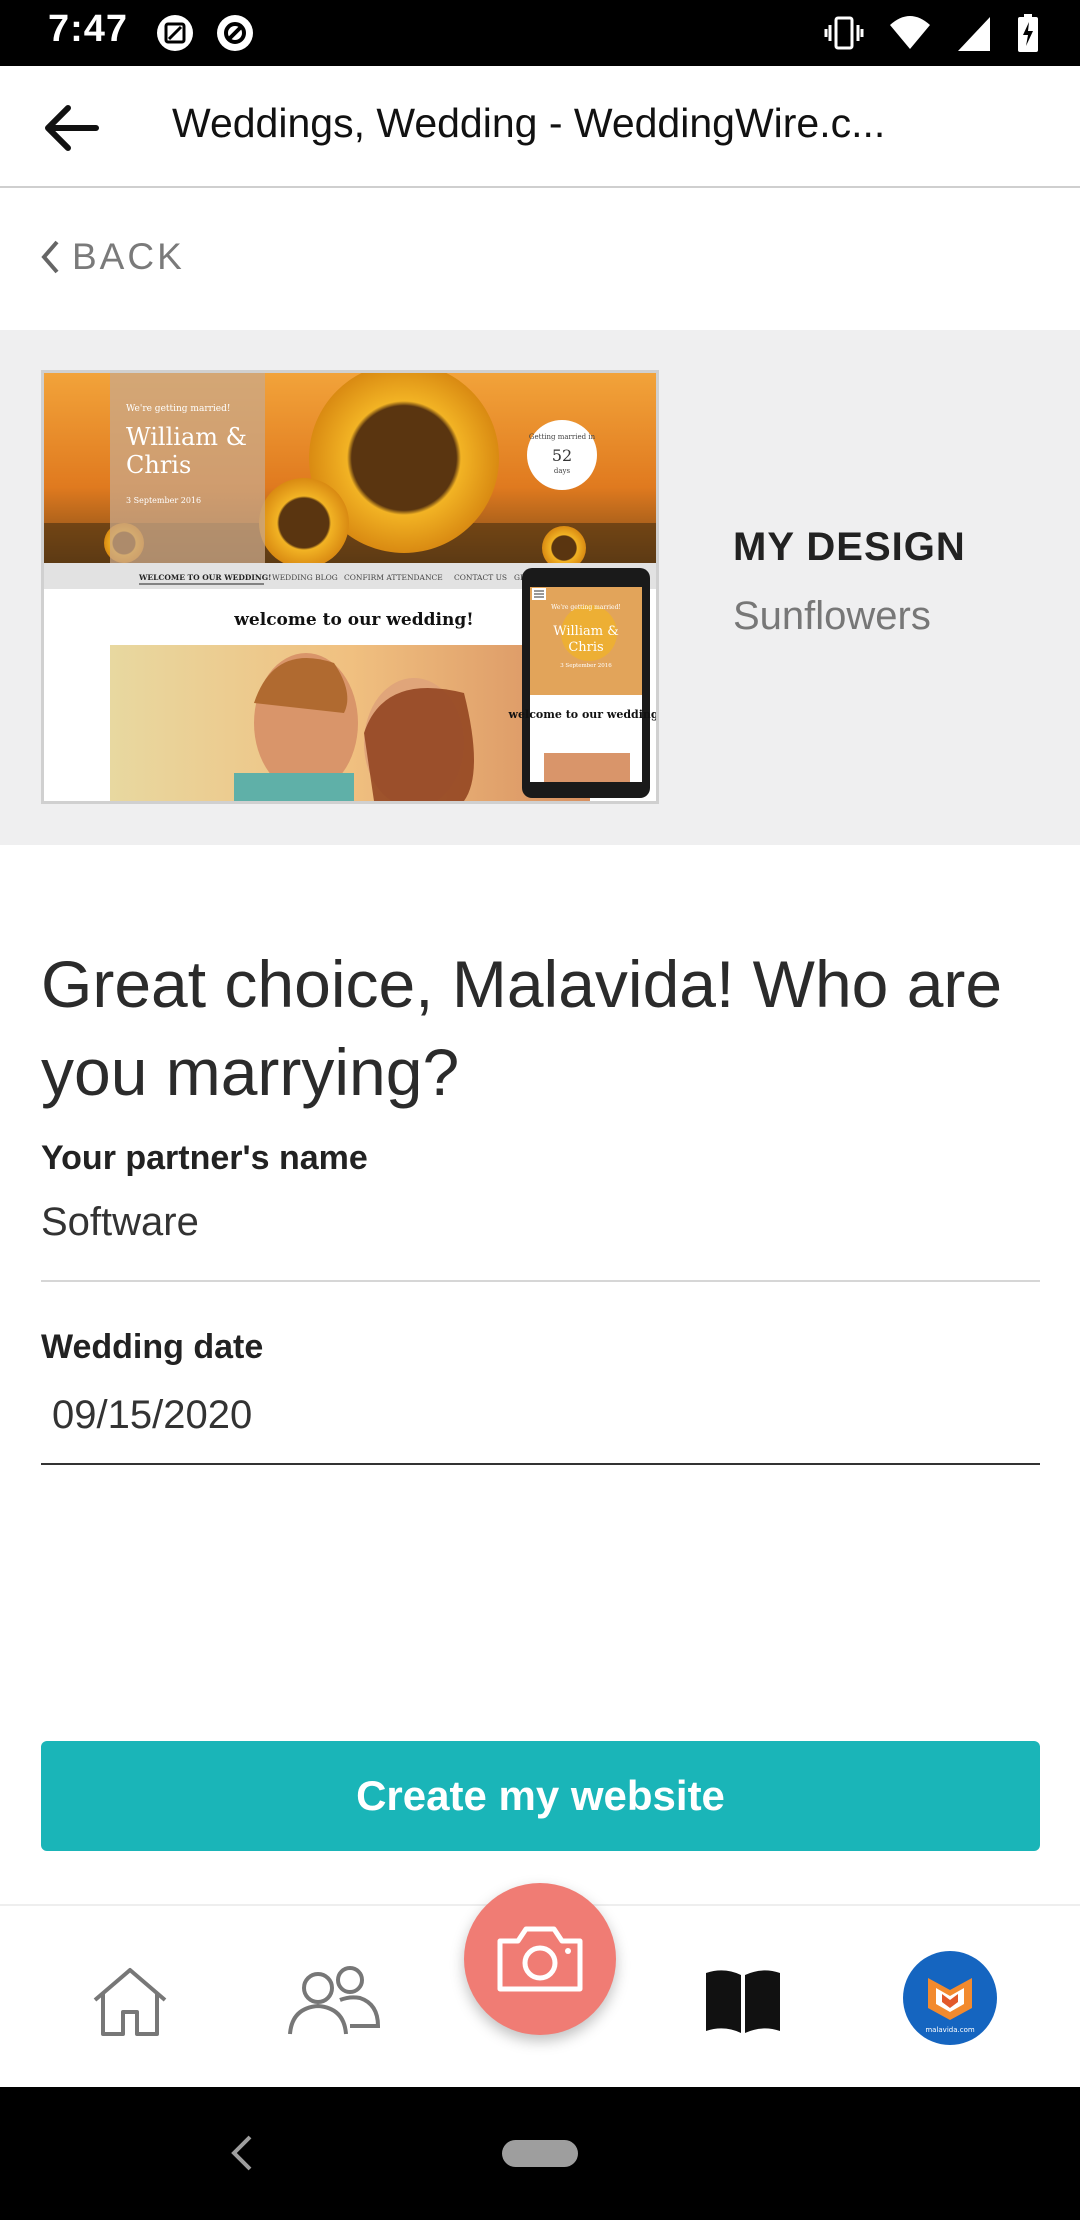 This screenshot has width=1080, height=2220. I want to click on status-bar: 7:47, so click(540, 33).